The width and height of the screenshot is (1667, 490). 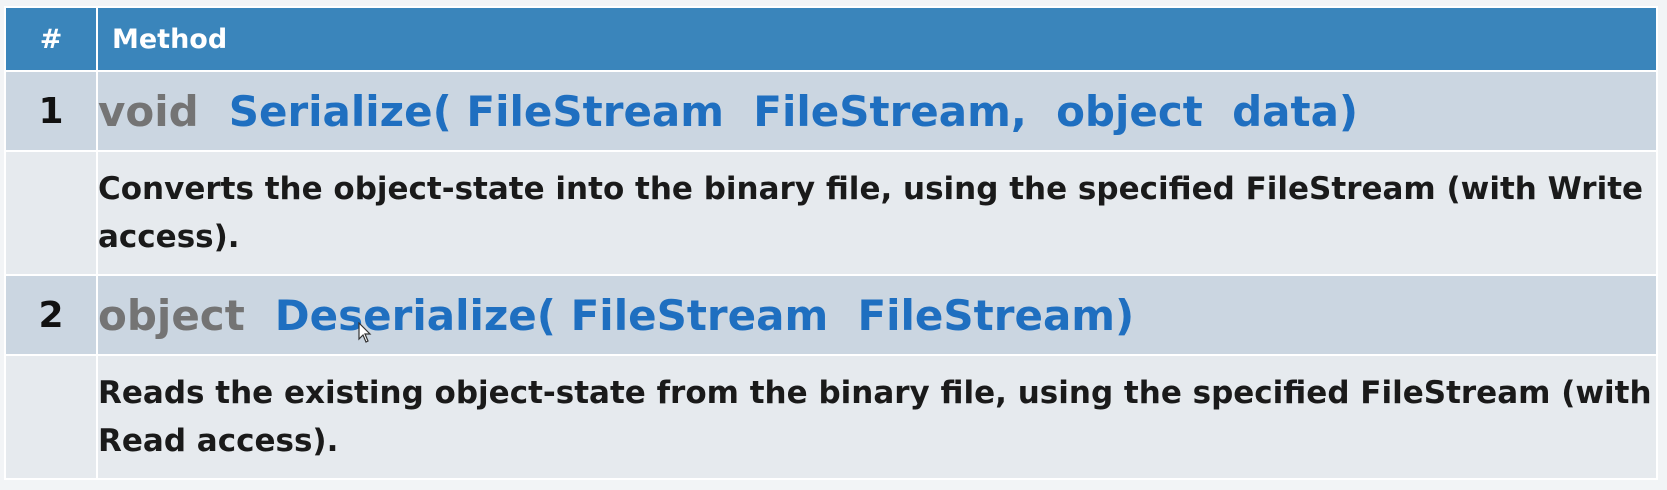 I want to click on row-number: 2, so click(x=51, y=315).